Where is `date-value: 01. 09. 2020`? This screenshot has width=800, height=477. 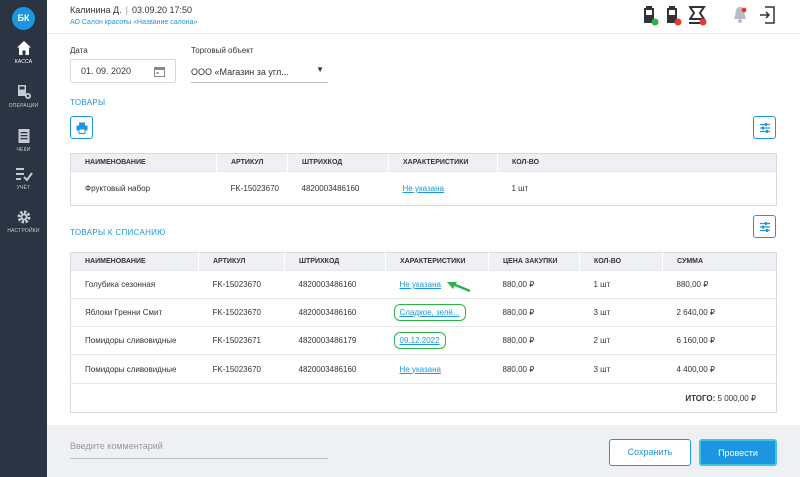
date-value: 01. 09. 2020 is located at coordinates (106, 71).